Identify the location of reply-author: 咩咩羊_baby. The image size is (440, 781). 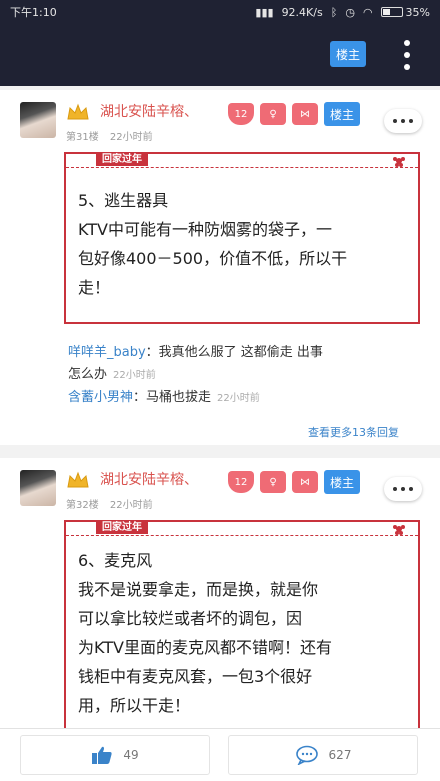
(107, 352).